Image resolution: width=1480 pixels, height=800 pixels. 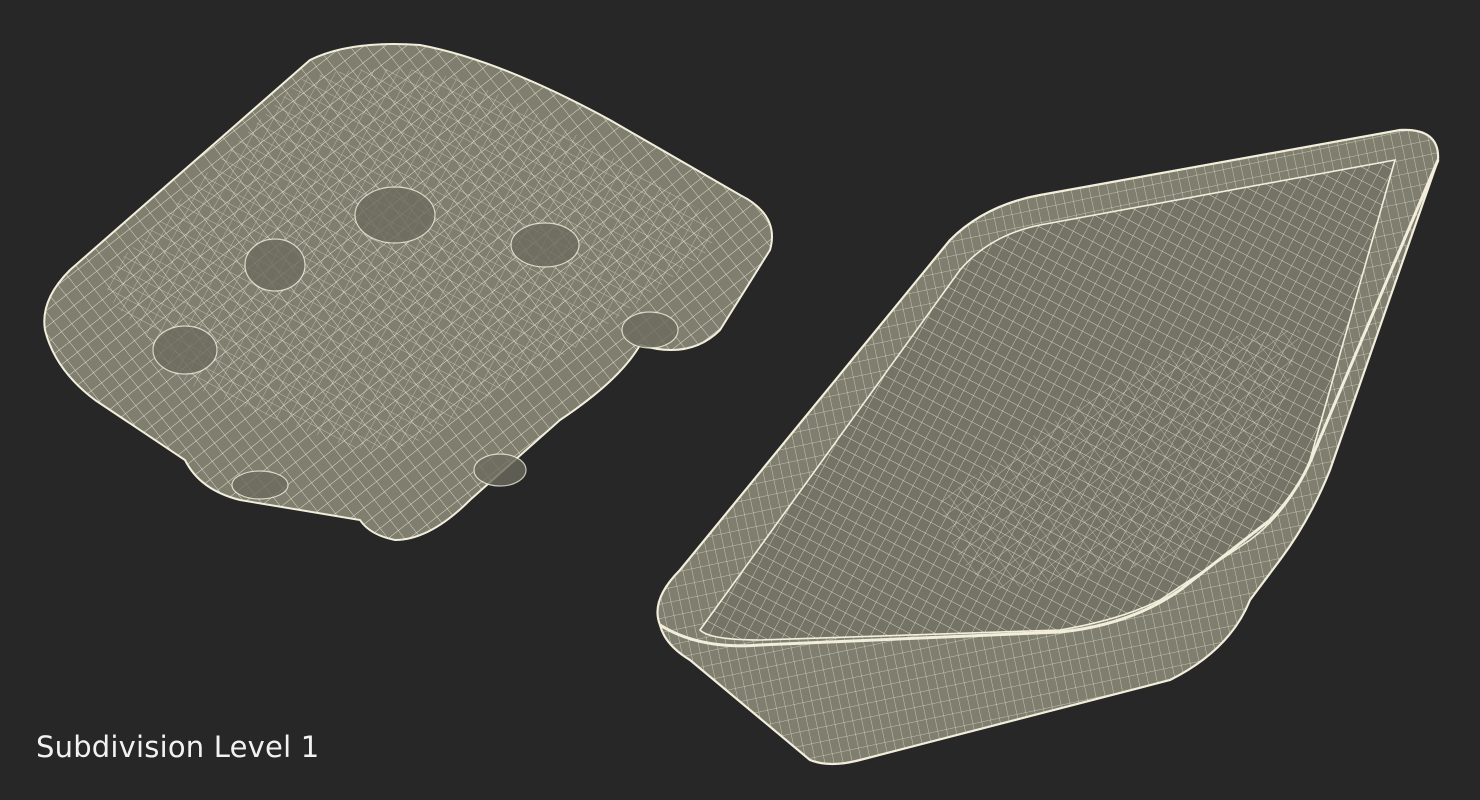 What do you see at coordinates (178, 747) in the screenshot?
I see `subdivision-level-caption: Subdivision Level 1` at bounding box center [178, 747].